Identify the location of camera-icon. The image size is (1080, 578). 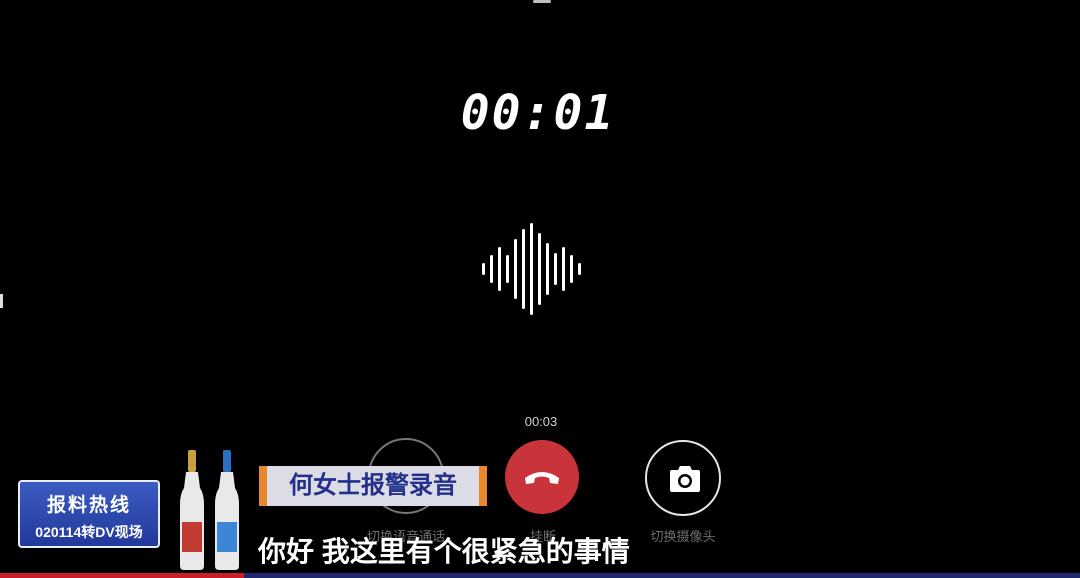
(685, 479).